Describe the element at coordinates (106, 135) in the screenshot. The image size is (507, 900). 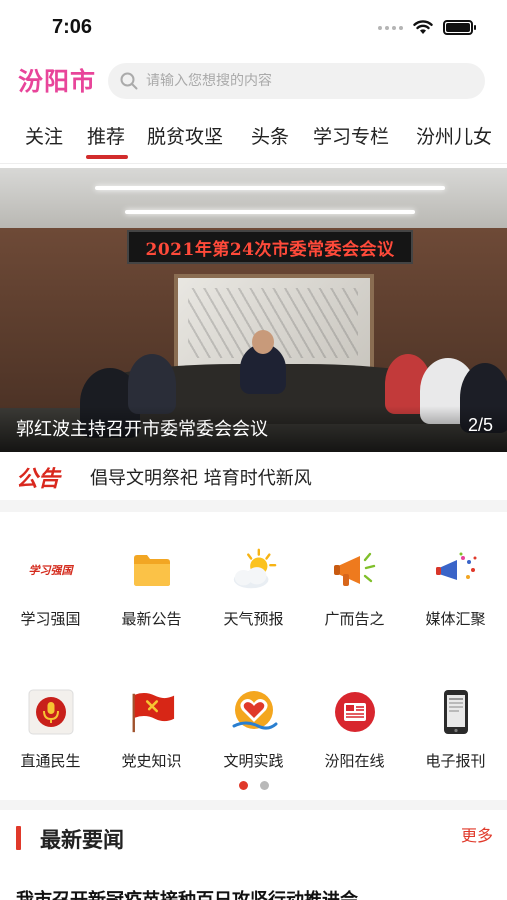
I see `tab-recommend: 推荐` at that location.